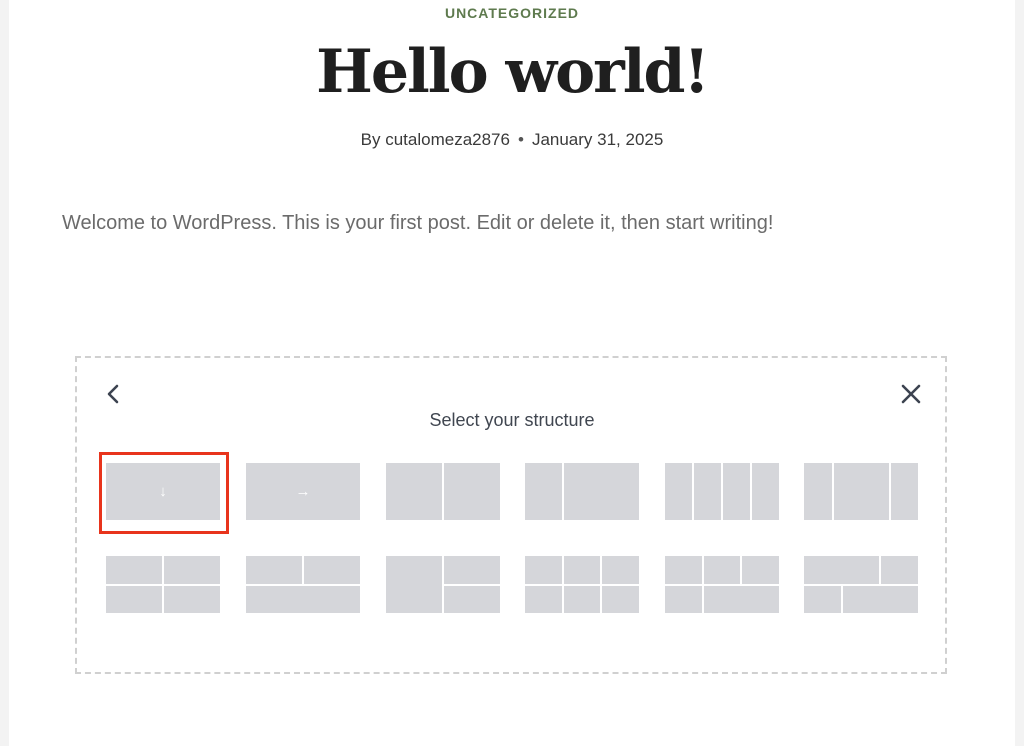 The width and height of the screenshot is (1024, 746). I want to click on chevron-left-icon, so click(113, 394).